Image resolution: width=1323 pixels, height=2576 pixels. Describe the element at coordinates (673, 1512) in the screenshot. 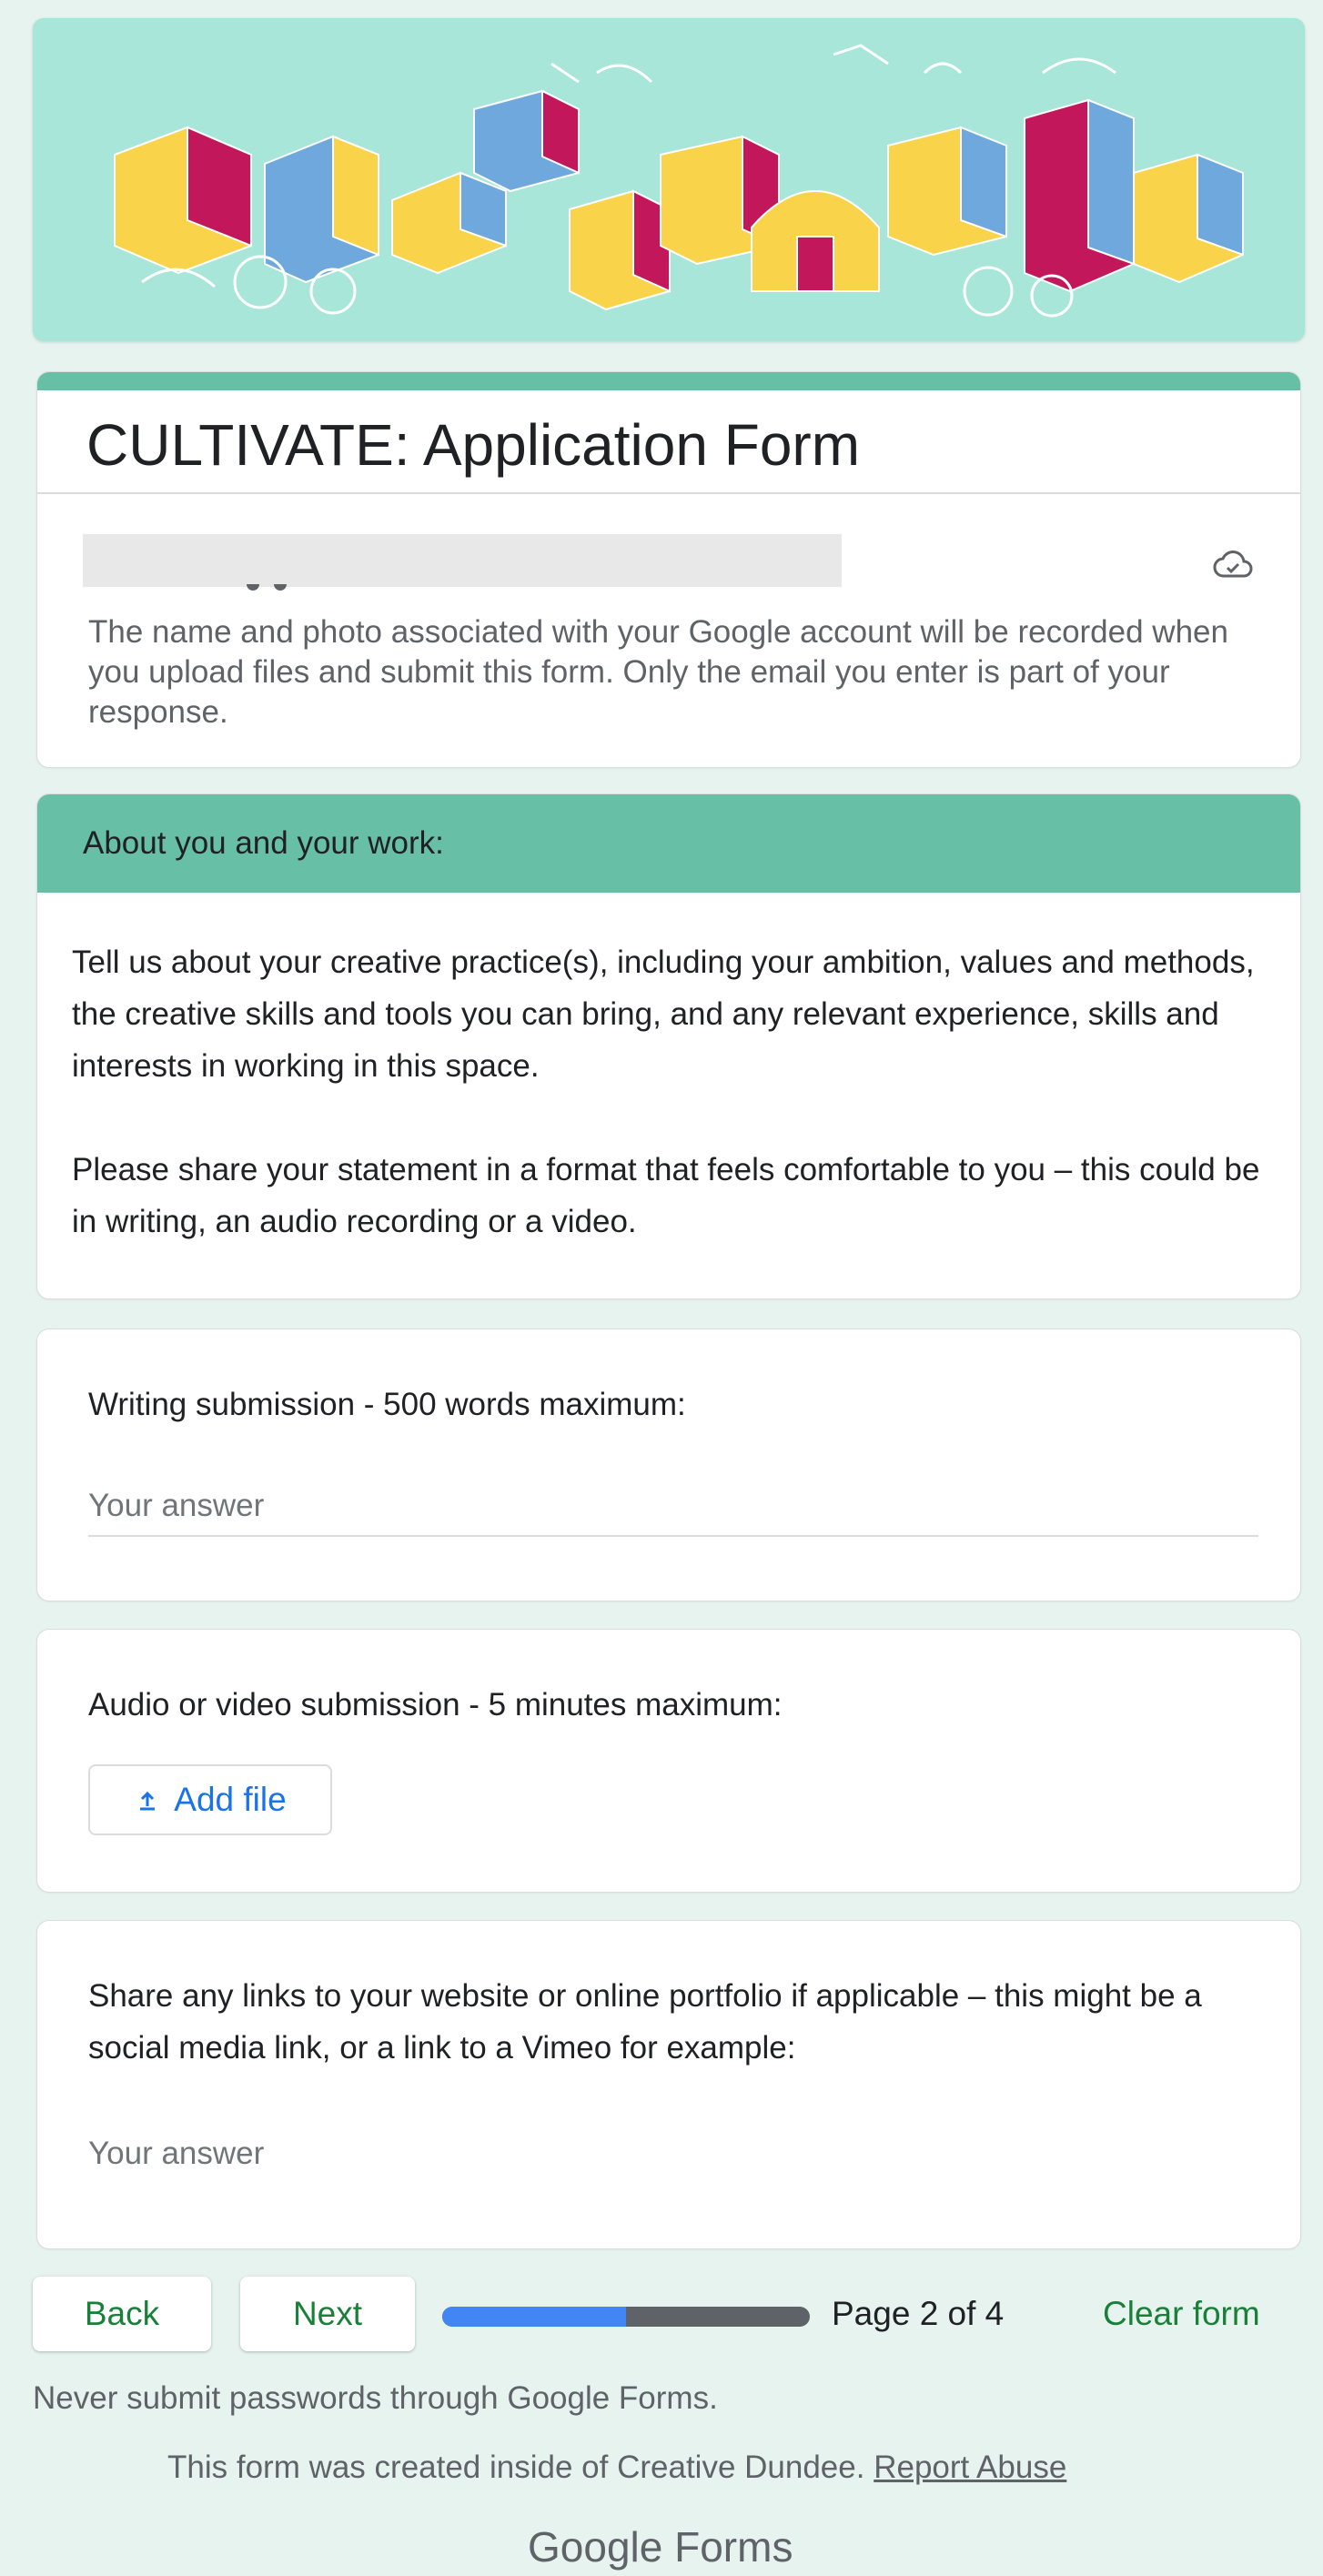

I see `writing-answer-input: Your answer` at that location.